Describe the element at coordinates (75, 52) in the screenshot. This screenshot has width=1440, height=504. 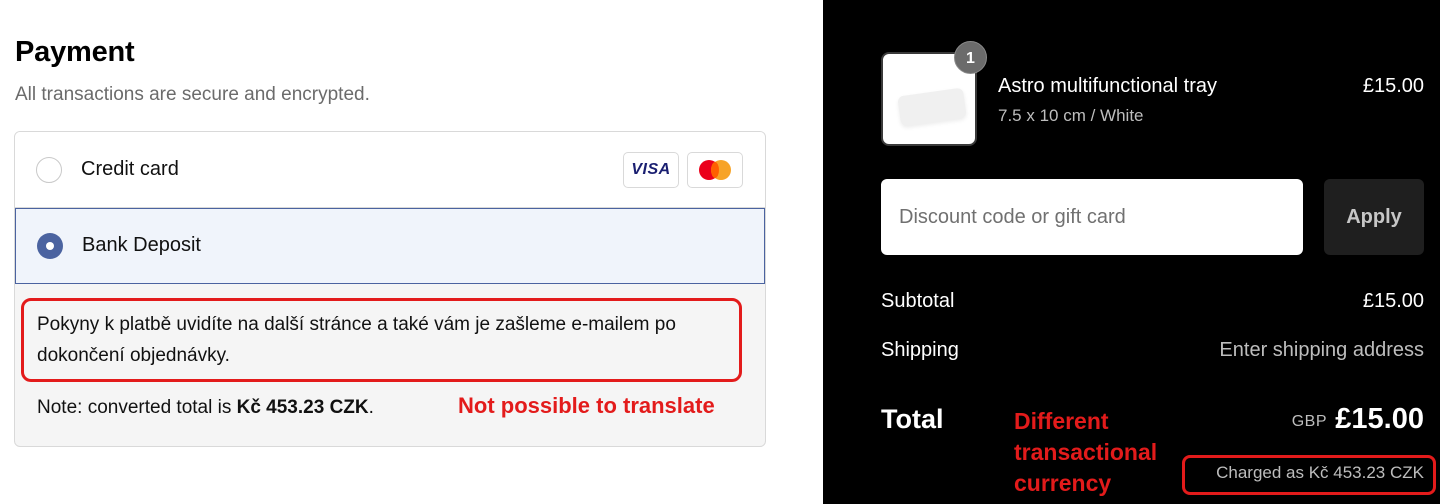
I see `payment-title: Payment` at that location.